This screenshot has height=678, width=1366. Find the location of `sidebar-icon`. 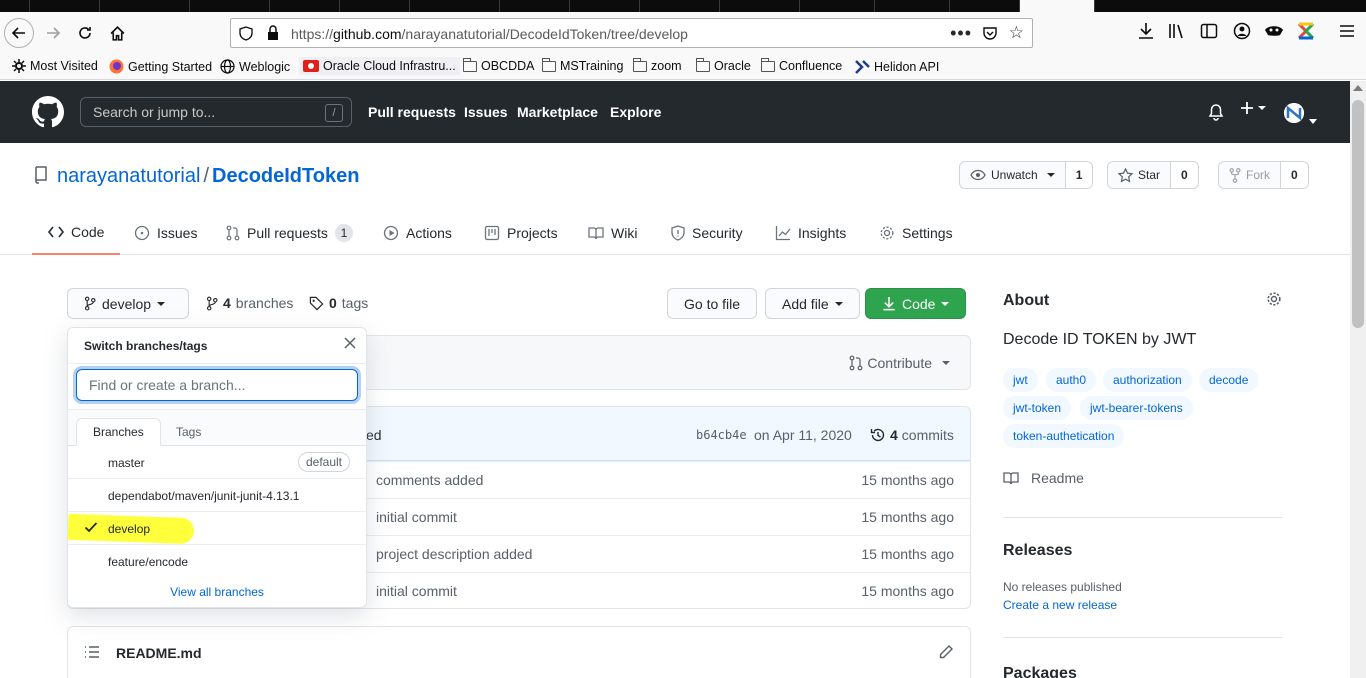

sidebar-icon is located at coordinates (1209, 32).